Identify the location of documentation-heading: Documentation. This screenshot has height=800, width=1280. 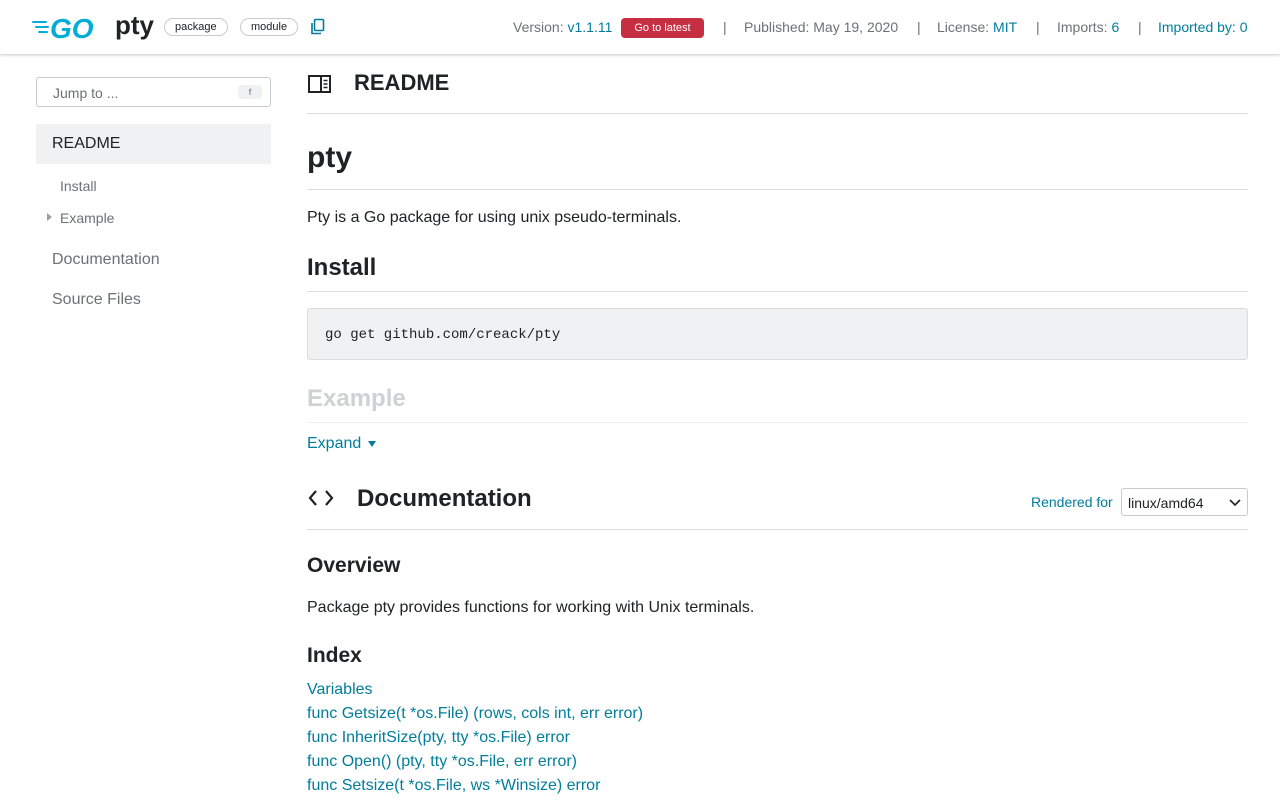
(444, 498).